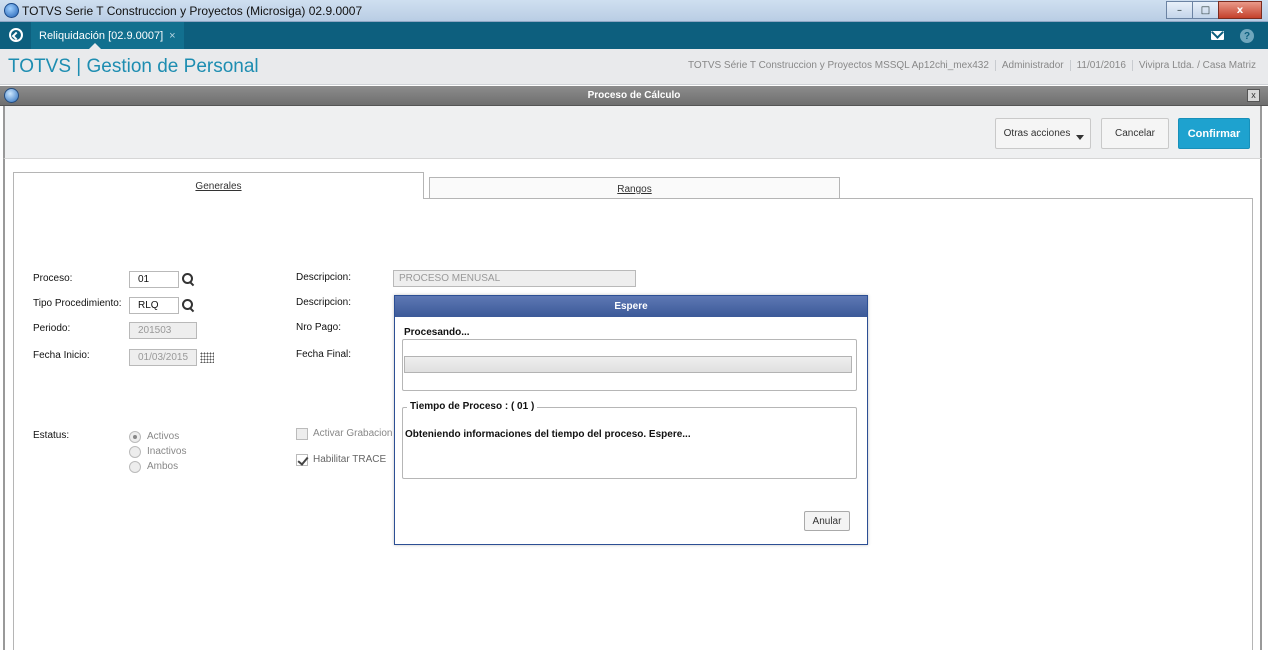 Image resolution: width=1268 pixels, height=650 pixels. Describe the element at coordinates (61, 355) in the screenshot. I see `fecha-inicio-label: Fecha Inicio:` at that location.